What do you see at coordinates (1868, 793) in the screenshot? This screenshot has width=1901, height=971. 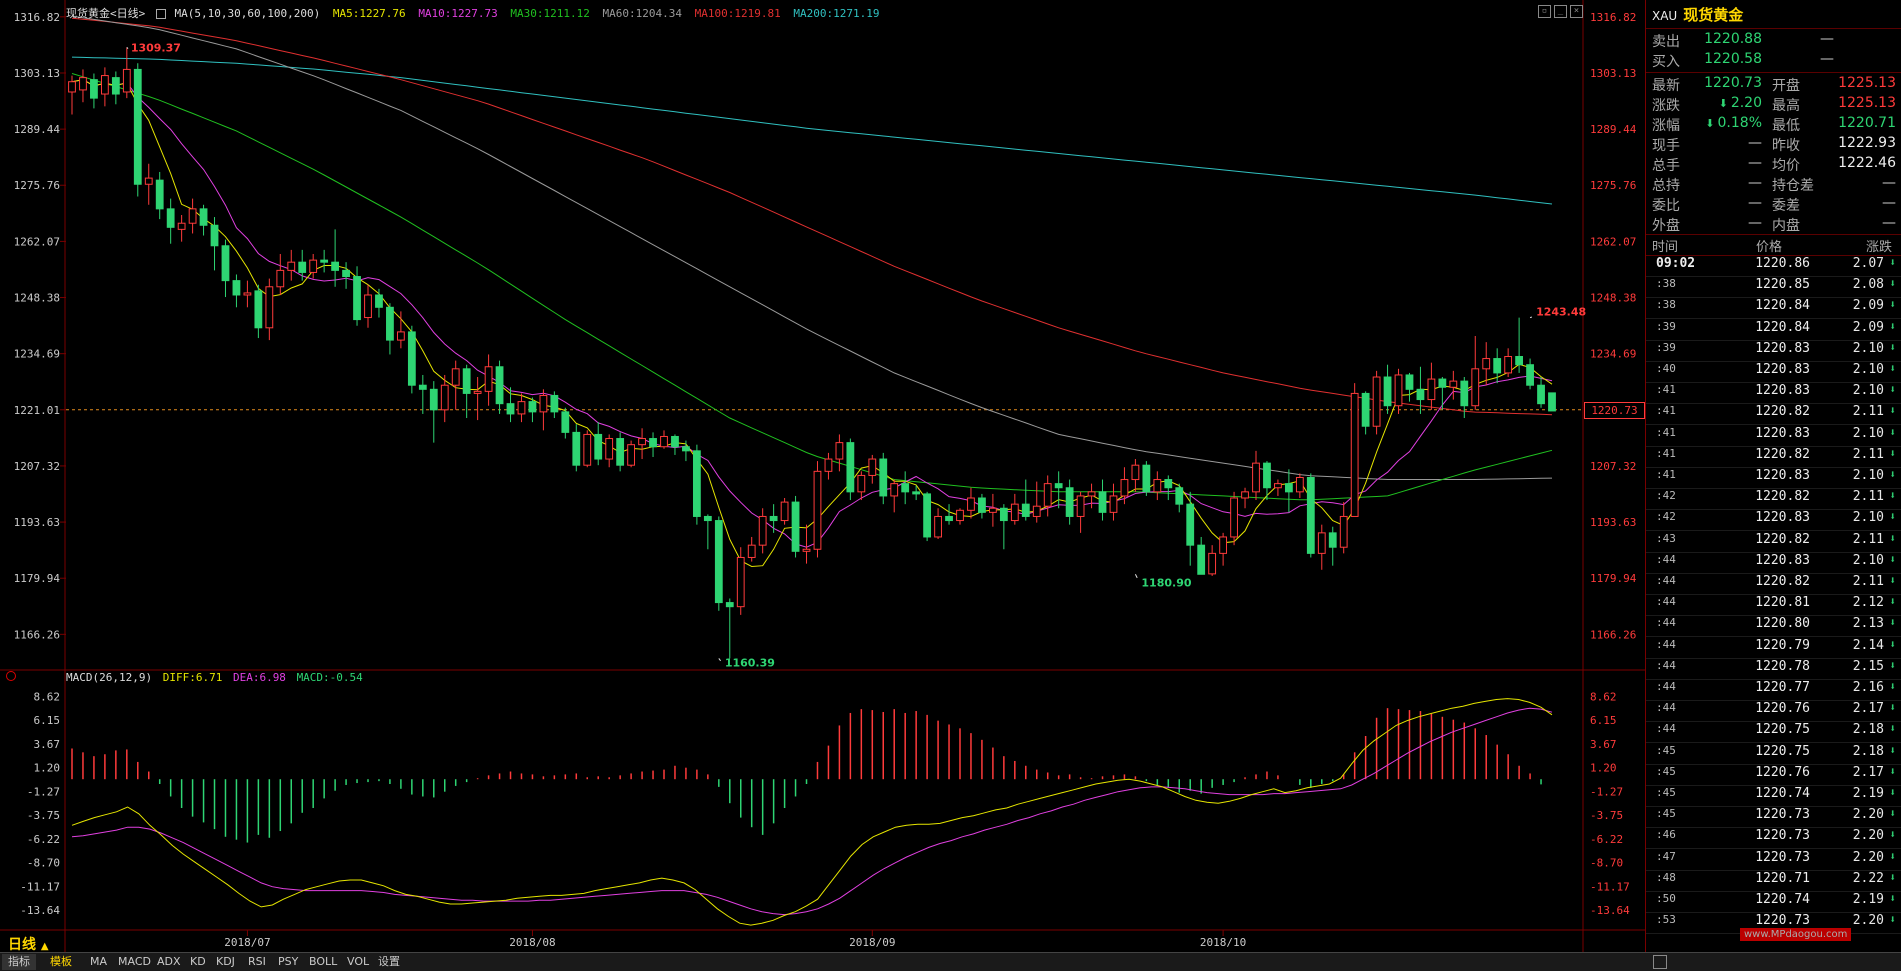 I see `tick-change: 2.19` at bounding box center [1868, 793].